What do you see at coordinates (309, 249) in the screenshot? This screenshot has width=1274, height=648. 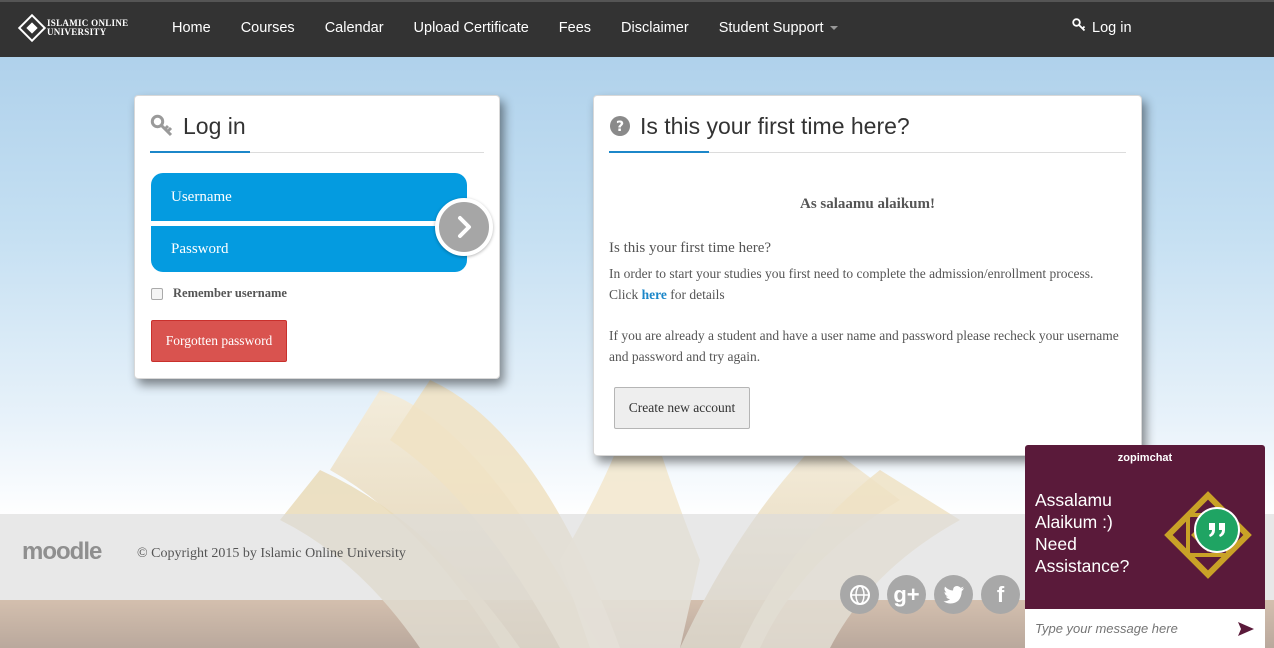 I see `password-field: Password` at bounding box center [309, 249].